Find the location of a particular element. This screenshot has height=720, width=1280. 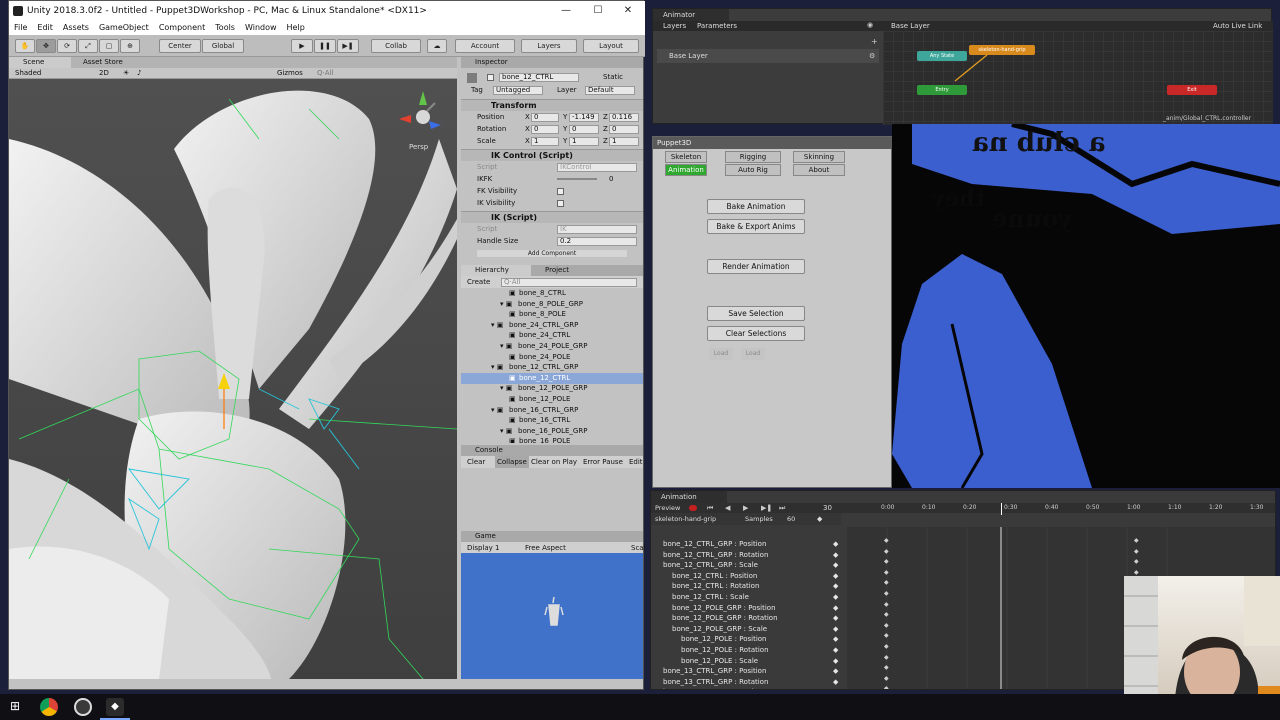

transform-header: Transform is located at coordinates (552, 105).